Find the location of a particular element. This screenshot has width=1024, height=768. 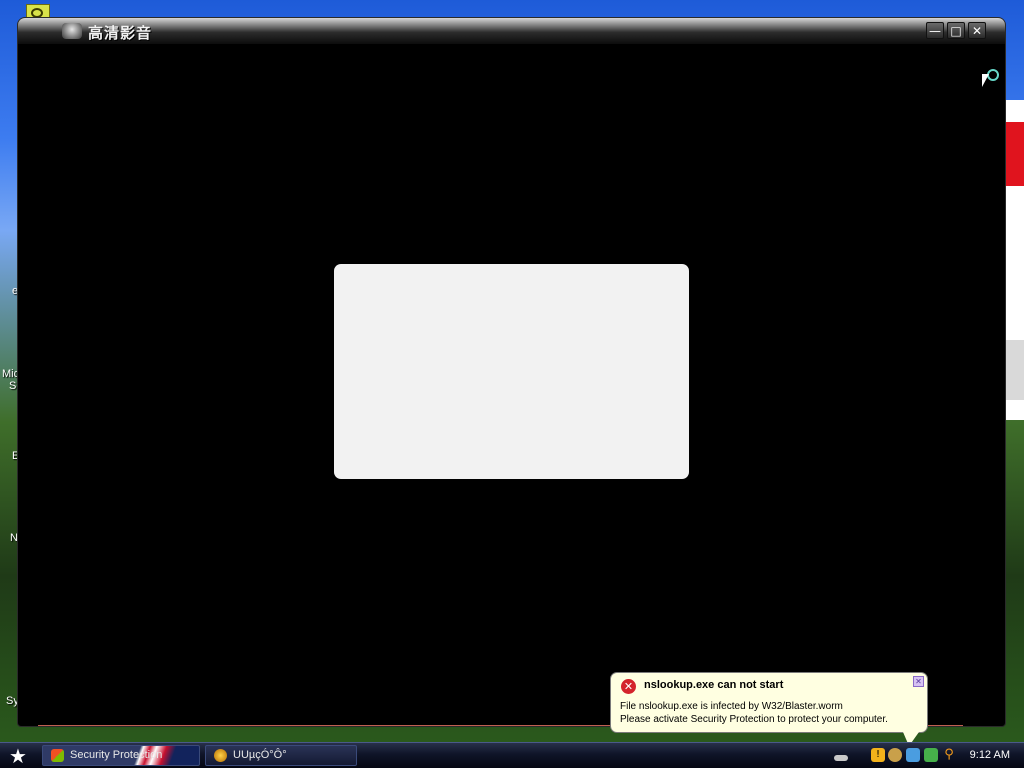

close-button: ✕ is located at coordinates (977, 30).